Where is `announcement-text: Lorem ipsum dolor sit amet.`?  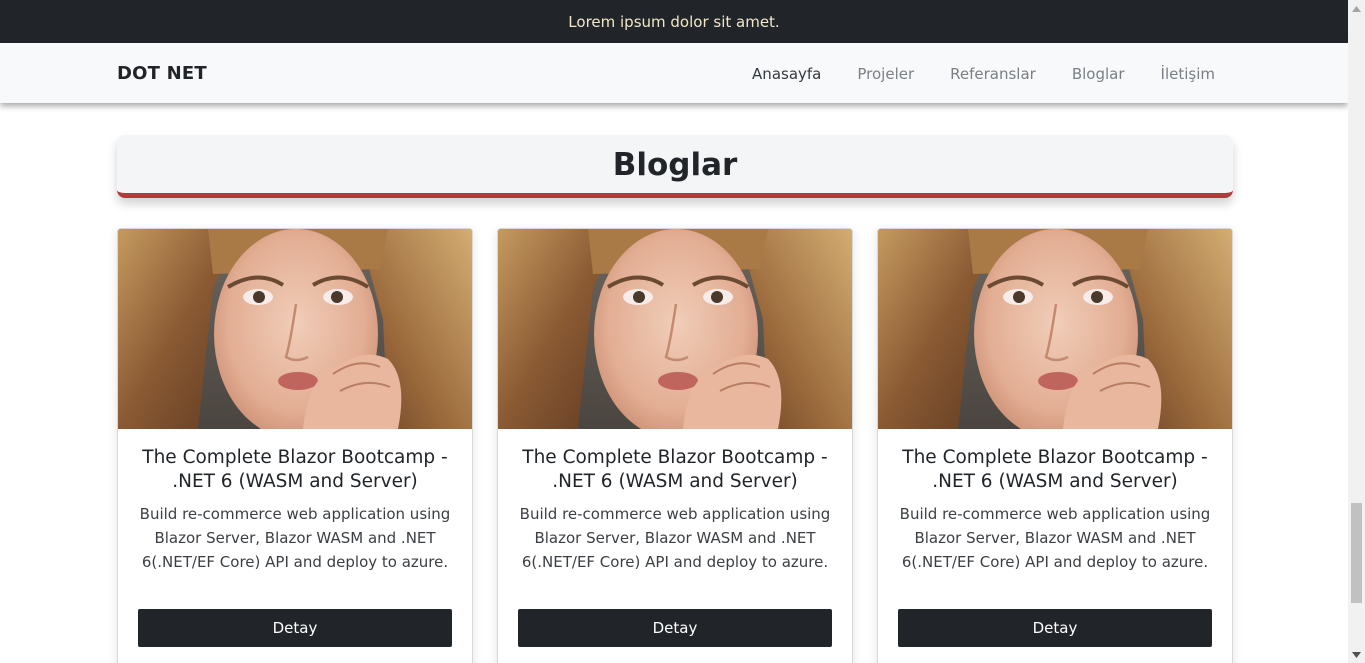 announcement-text: Lorem ipsum dolor sit amet. is located at coordinates (674, 21).